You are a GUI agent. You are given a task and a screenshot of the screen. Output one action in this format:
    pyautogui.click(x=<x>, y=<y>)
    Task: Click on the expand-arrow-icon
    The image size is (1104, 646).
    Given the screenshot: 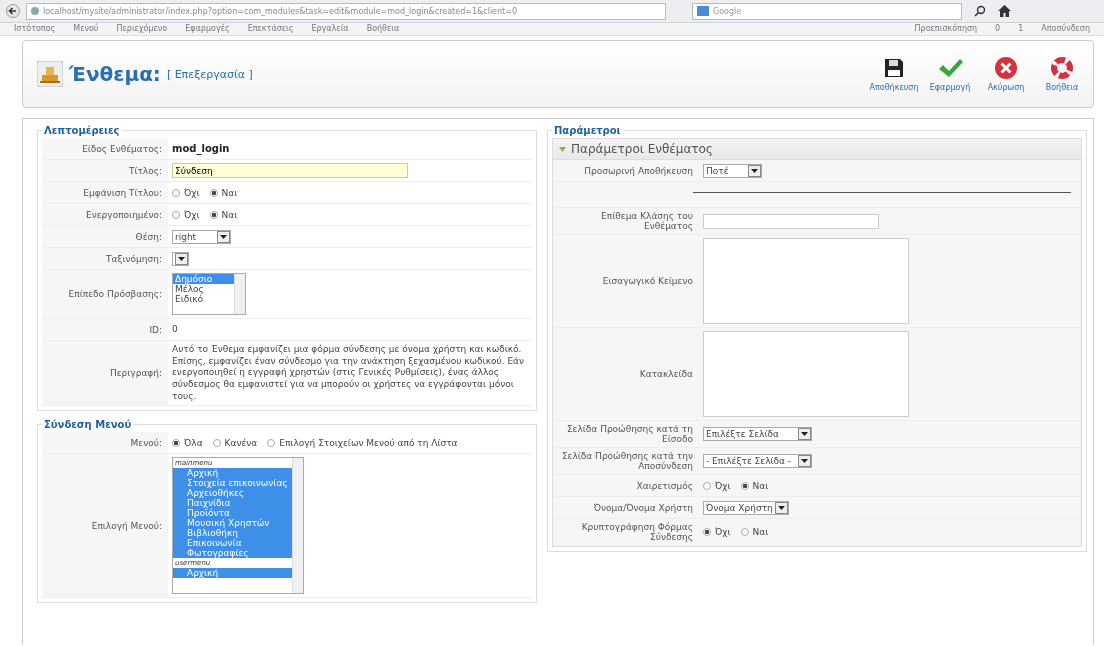 What is the action you would take?
    pyautogui.click(x=562, y=149)
    